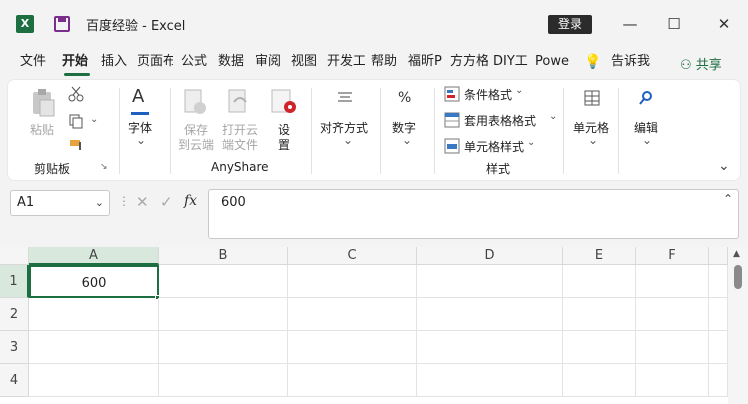 The height and width of the screenshot is (404, 748). What do you see at coordinates (284, 102) in the screenshot?
I see `settings-icon` at bounding box center [284, 102].